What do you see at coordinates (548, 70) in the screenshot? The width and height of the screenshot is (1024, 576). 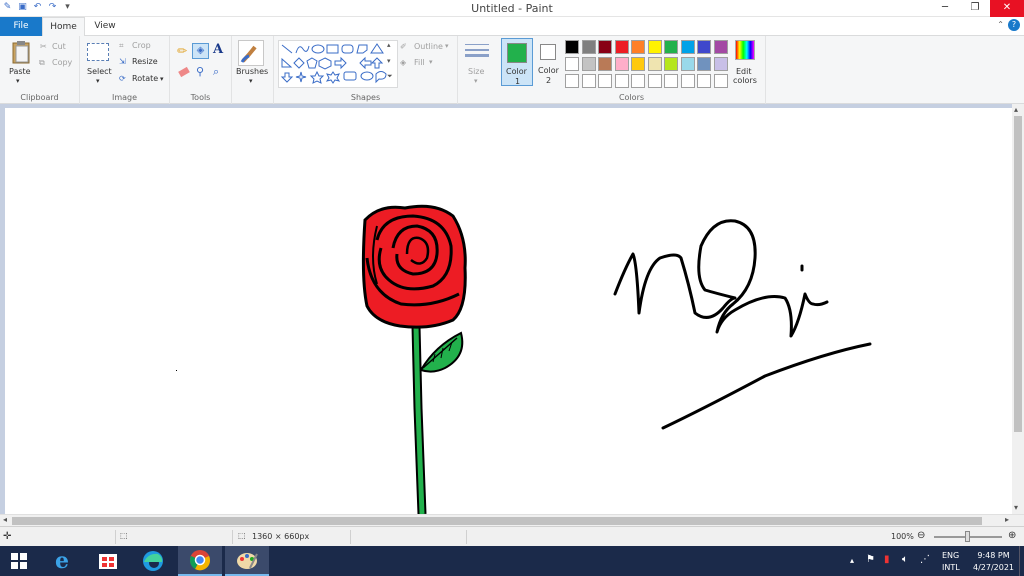 I see `color2-label: Color` at bounding box center [548, 70].